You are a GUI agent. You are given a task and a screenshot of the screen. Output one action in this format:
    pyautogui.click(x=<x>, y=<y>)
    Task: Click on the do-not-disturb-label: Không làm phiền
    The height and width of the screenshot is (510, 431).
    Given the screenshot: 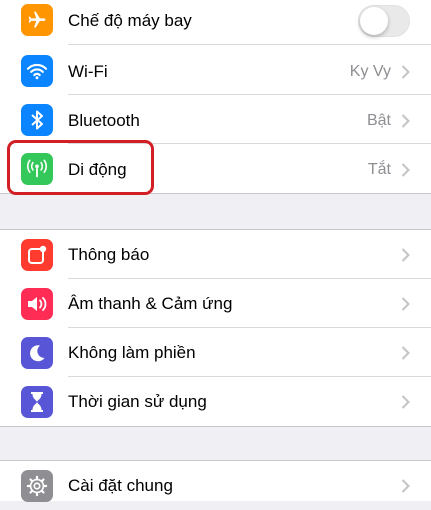 What is the action you would take?
    pyautogui.click(x=132, y=352)
    